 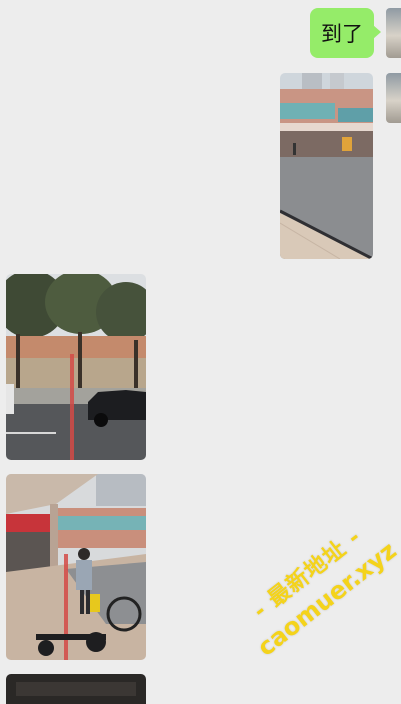 I want to click on image-message-arcade, so click(x=76, y=567).